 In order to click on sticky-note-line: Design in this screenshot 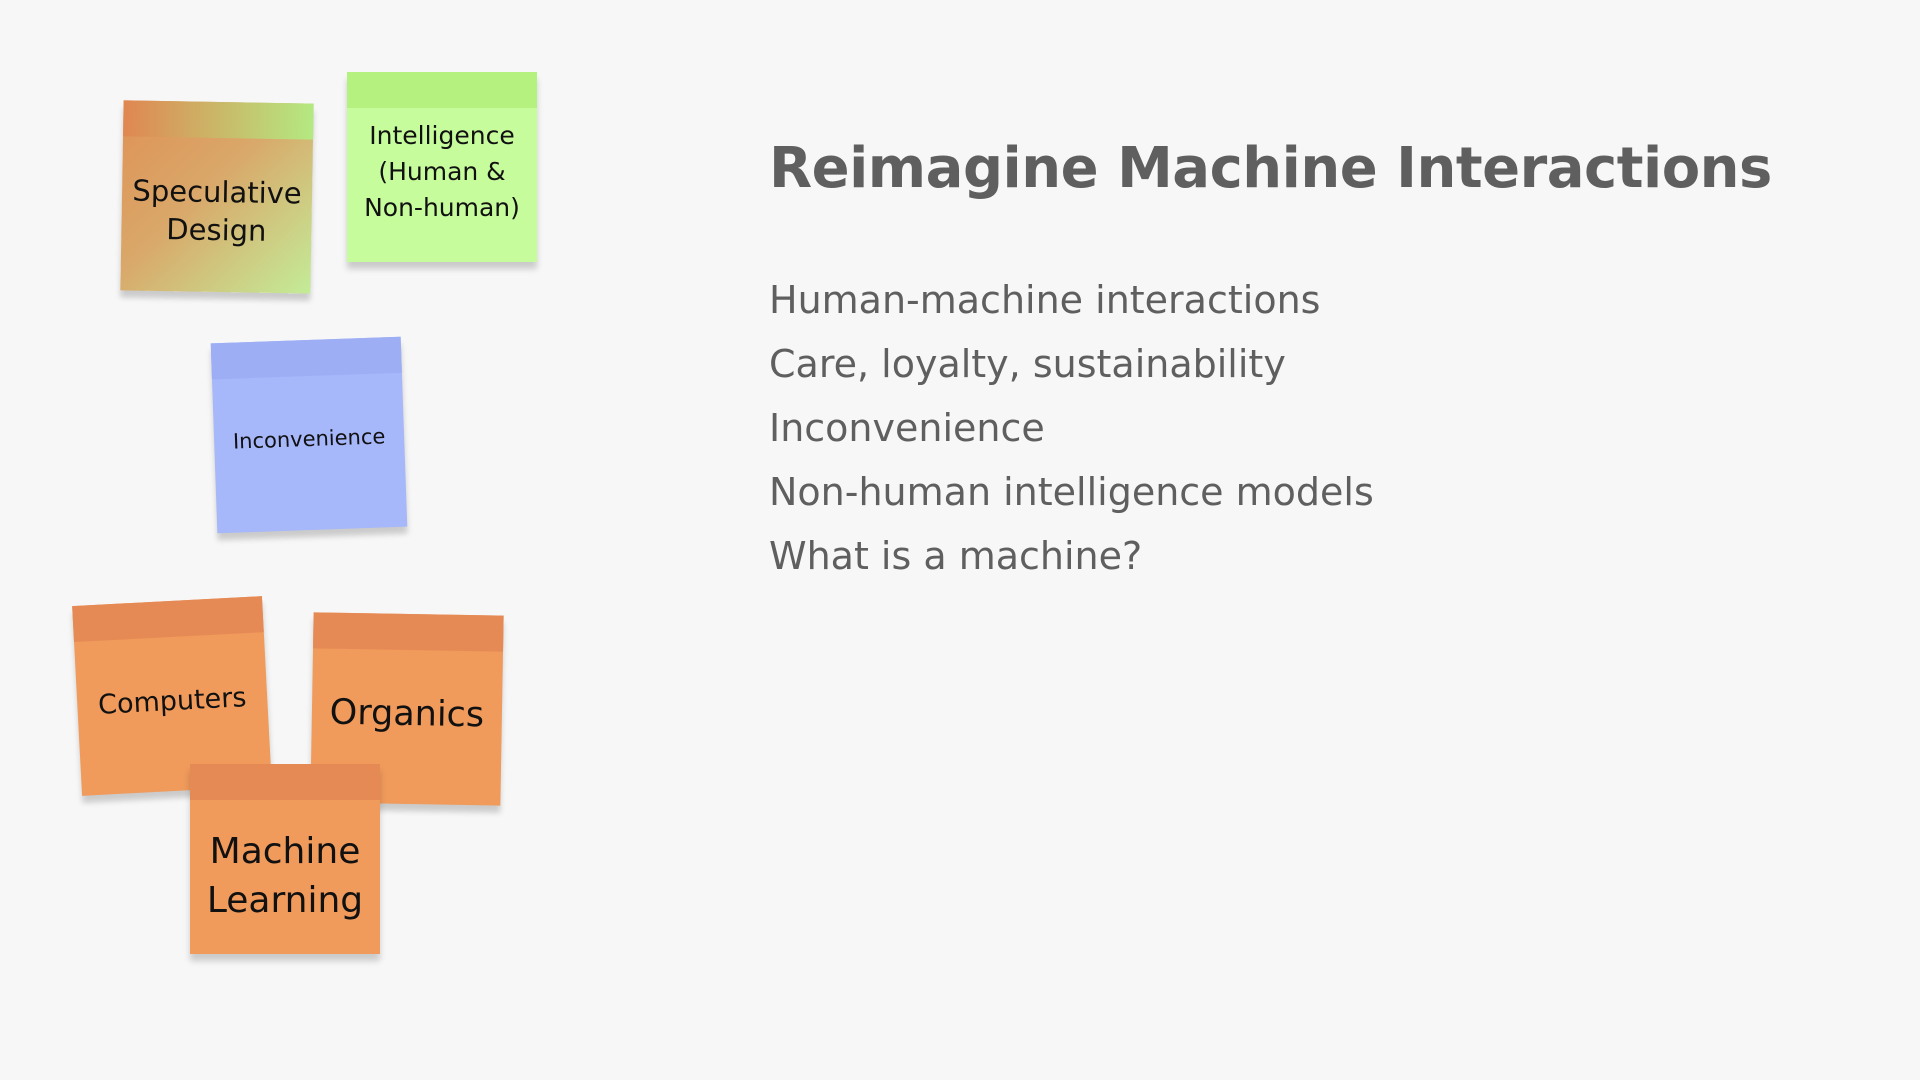, I will do `click(216, 230)`.